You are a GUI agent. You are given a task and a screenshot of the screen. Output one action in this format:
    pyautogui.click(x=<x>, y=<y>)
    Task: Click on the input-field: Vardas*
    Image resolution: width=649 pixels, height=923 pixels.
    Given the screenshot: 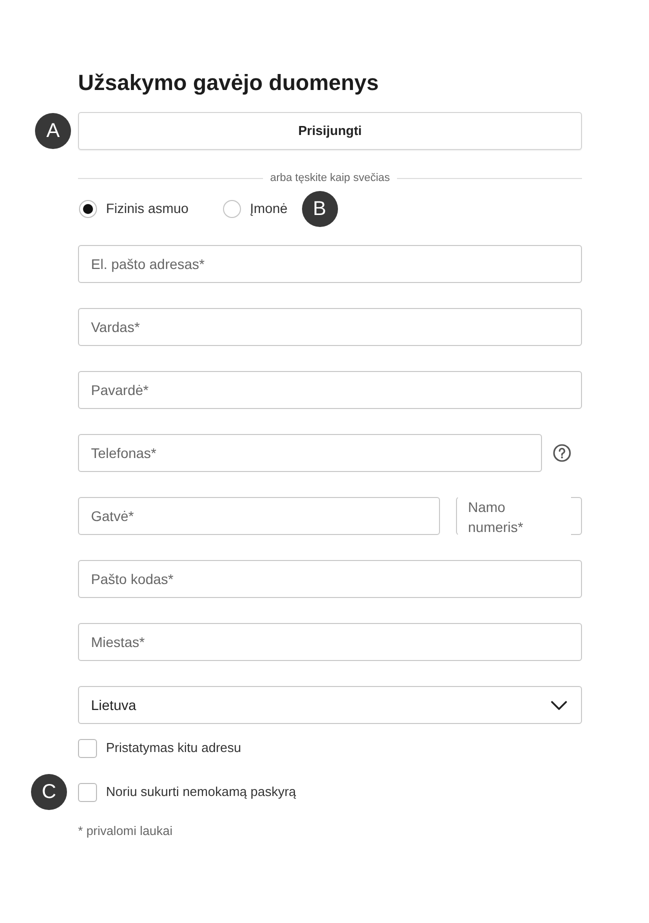 What is the action you would take?
    pyautogui.click(x=330, y=327)
    